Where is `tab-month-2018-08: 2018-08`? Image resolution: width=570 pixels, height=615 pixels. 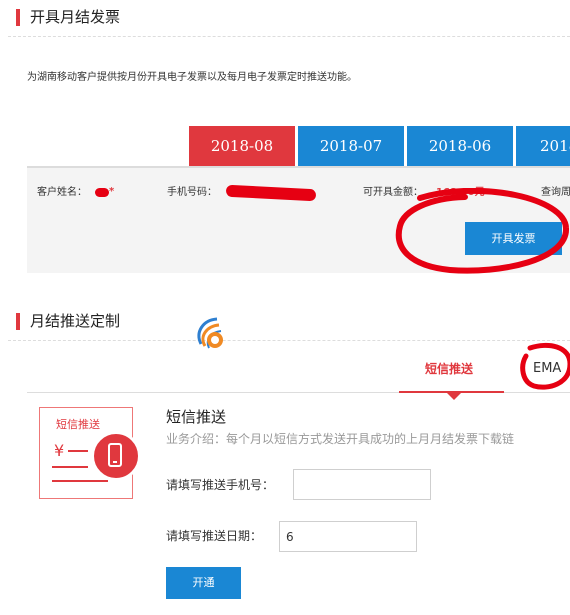 tab-month-2018-08: 2018-08 is located at coordinates (242, 146).